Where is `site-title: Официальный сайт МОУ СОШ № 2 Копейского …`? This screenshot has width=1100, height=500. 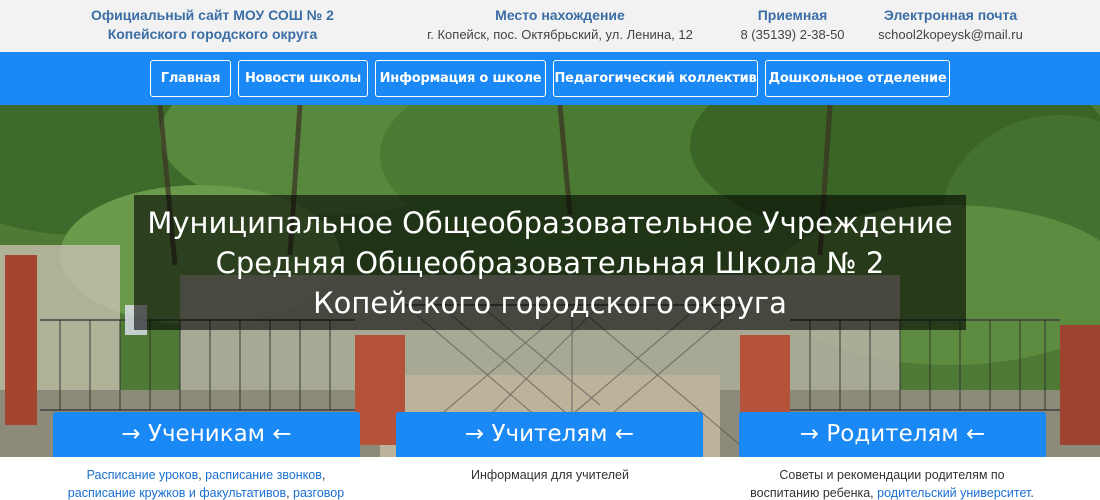 site-title: Официальный сайт МОУ СОШ № 2 Копейского … is located at coordinates (212, 25).